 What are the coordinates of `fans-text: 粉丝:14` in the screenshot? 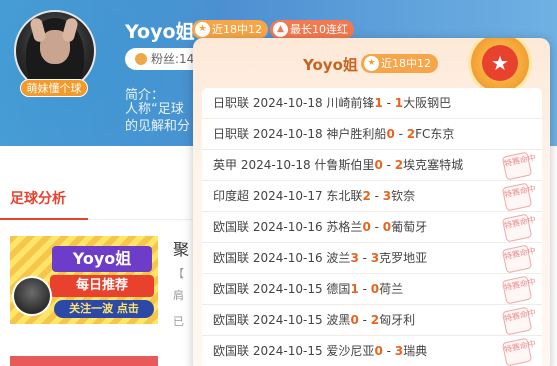 It's located at (173, 59).